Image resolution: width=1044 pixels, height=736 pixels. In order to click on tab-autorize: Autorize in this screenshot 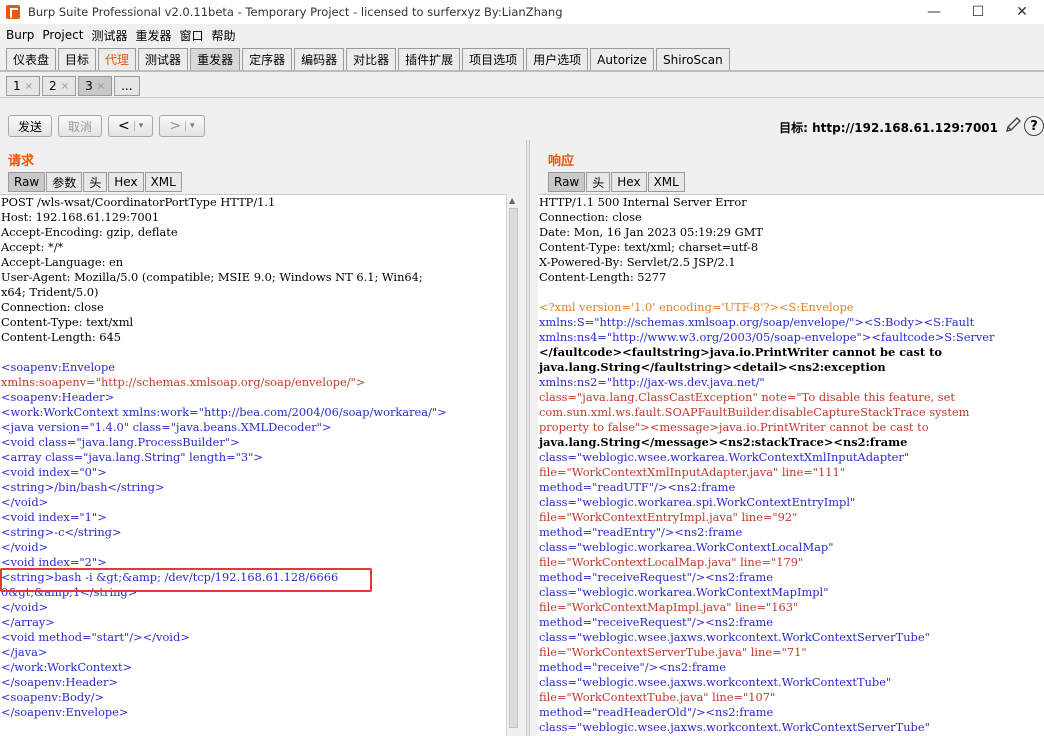, I will do `click(622, 59)`.